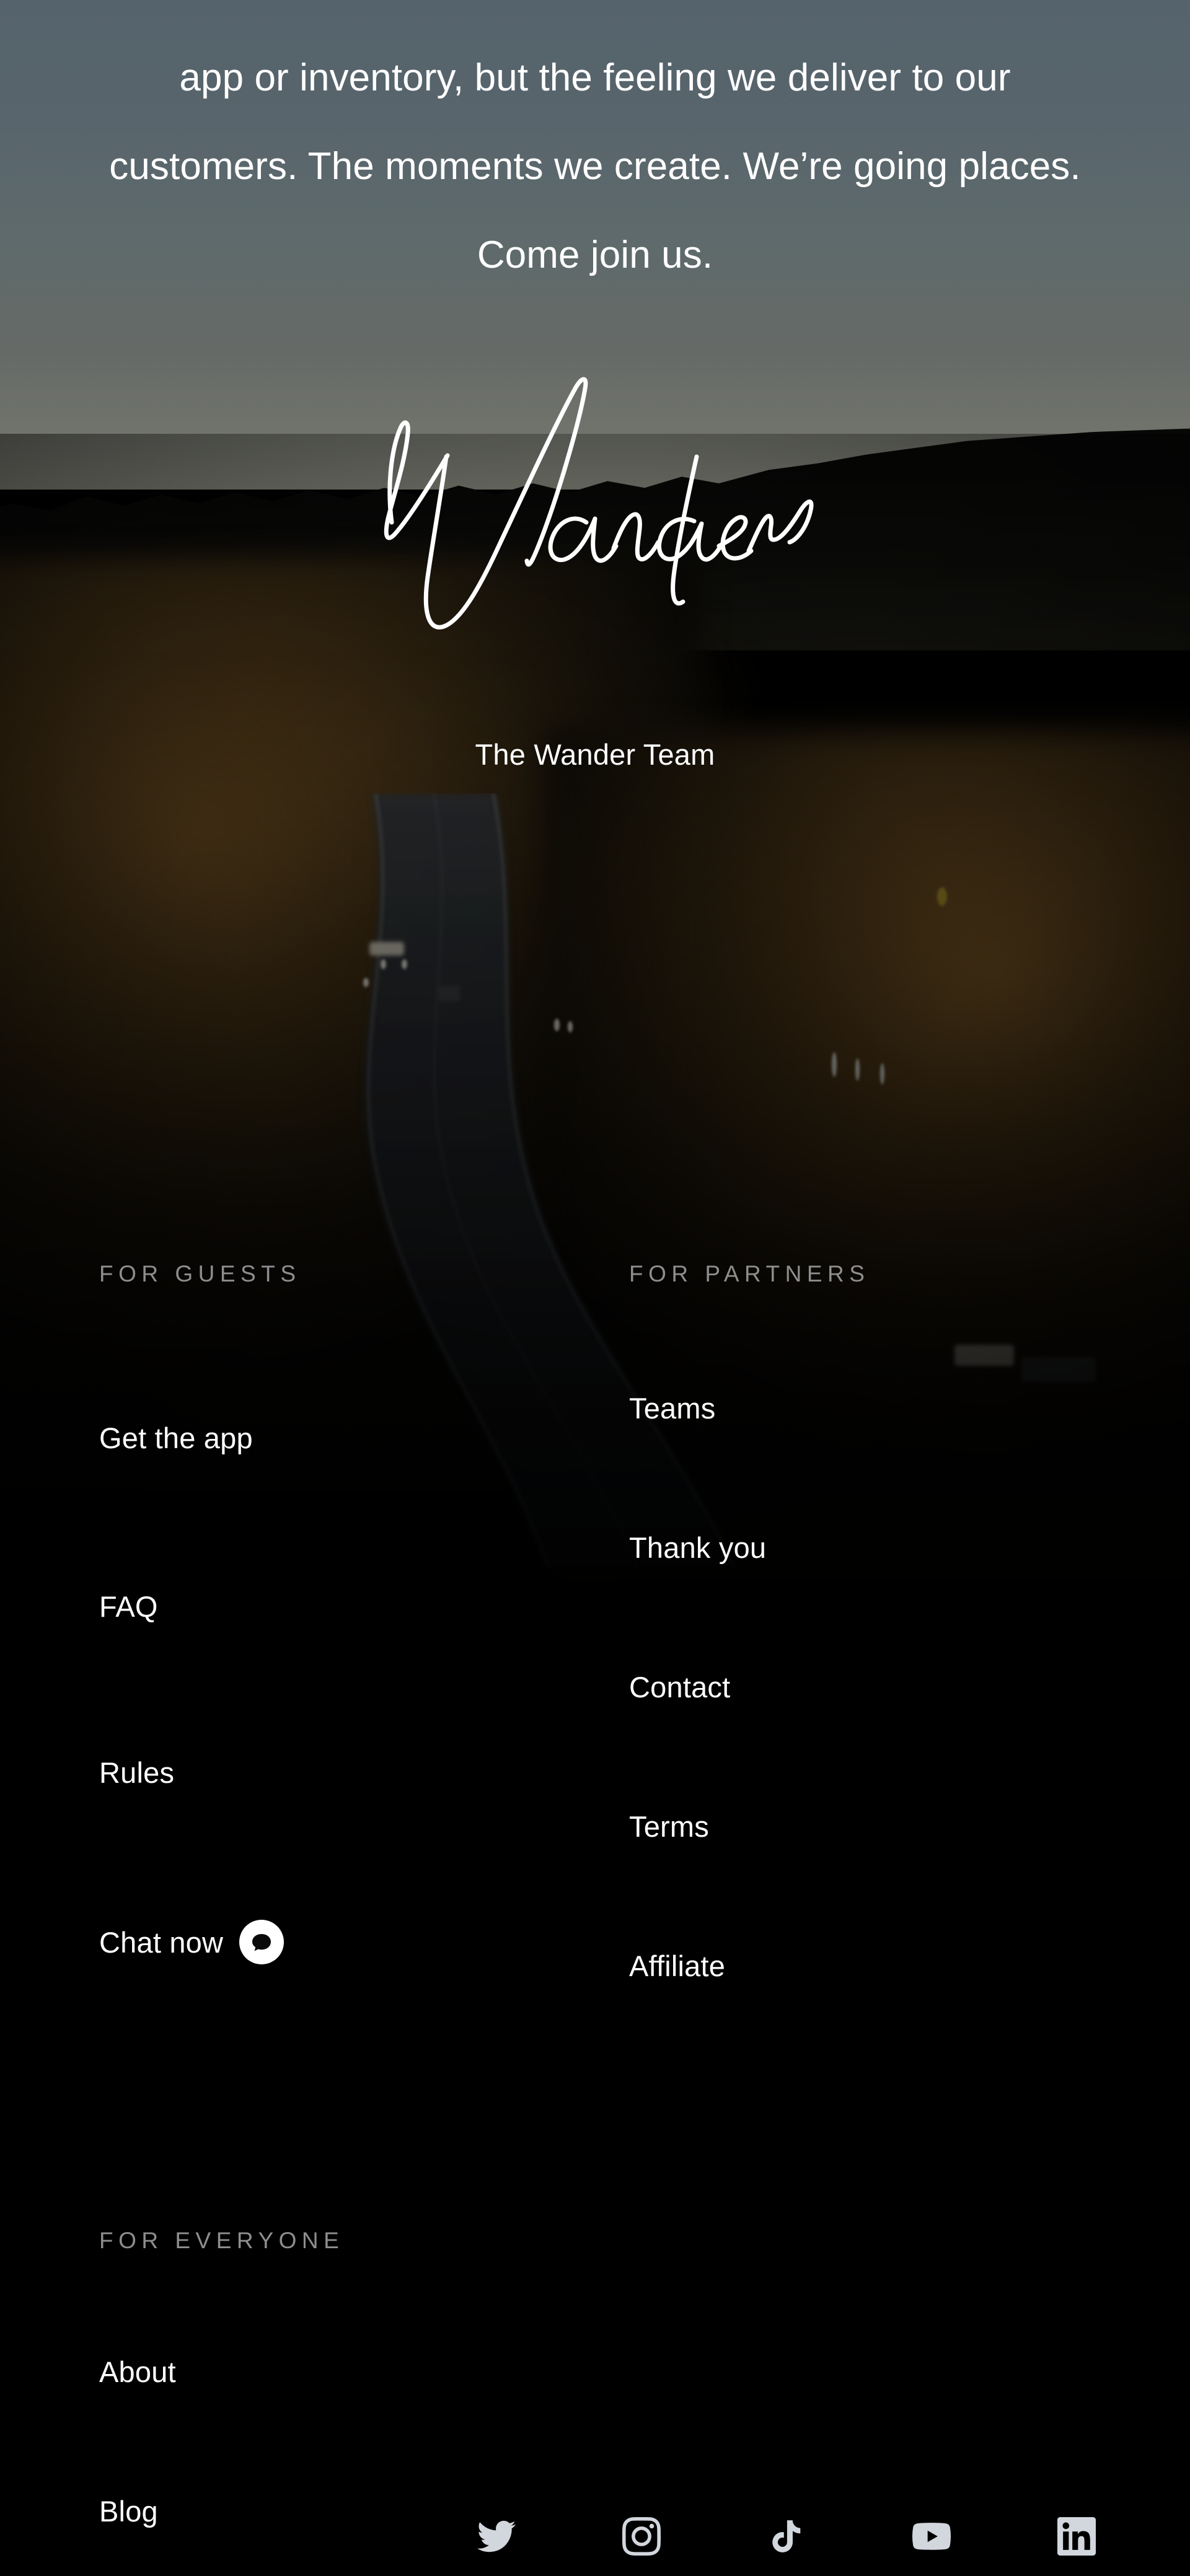  What do you see at coordinates (679, 1687) in the screenshot?
I see `footer-link-contact: Contact` at bounding box center [679, 1687].